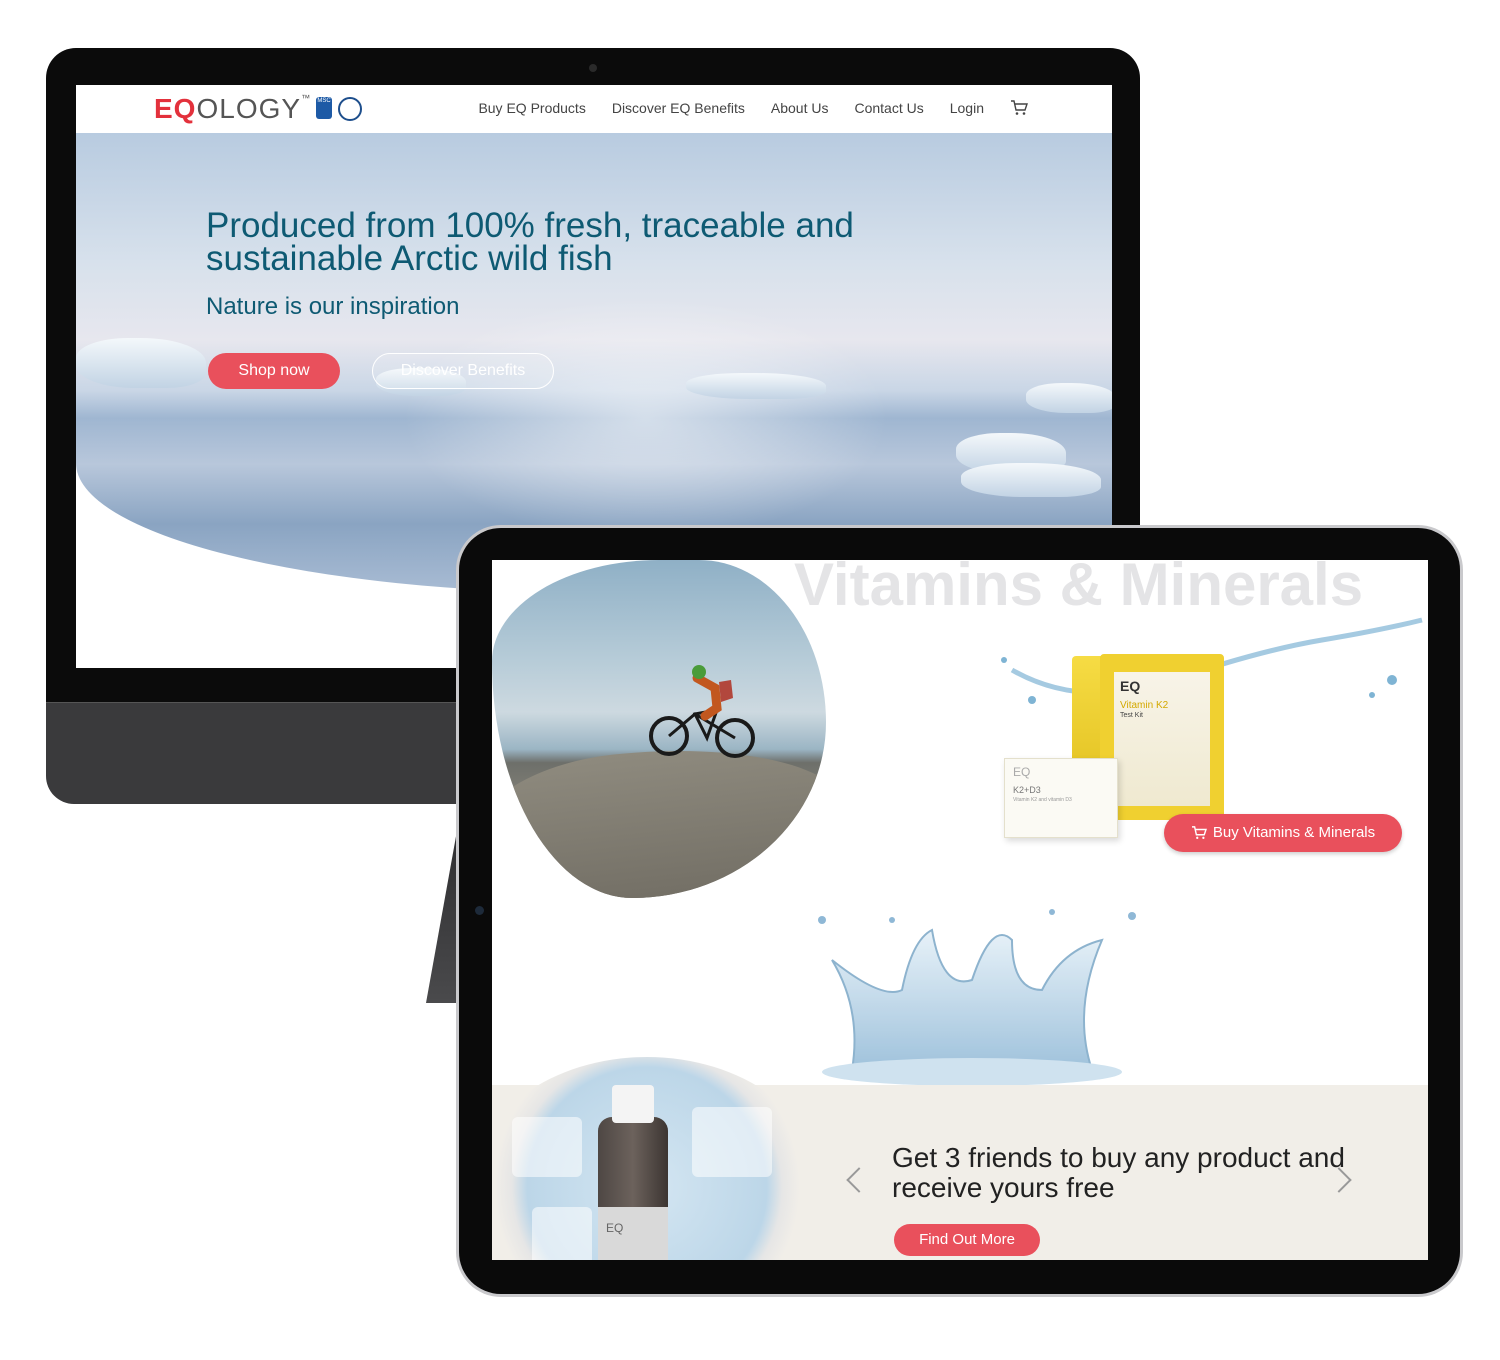 The height and width of the screenshot is (1360, 1500). What do you see at coordinates (249, 108) in the screenshot?
I see `logo-text: OLOGY` at bounding box center [249, 108].